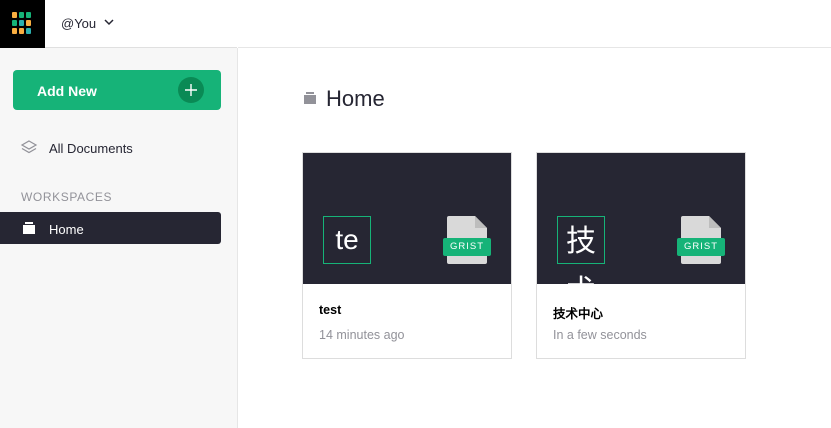 Image resolution: width=831 pixels, height=428 pixels. Describe the element at coordinates (534, 24) in the screenshot. I see `top-bar` at that location.